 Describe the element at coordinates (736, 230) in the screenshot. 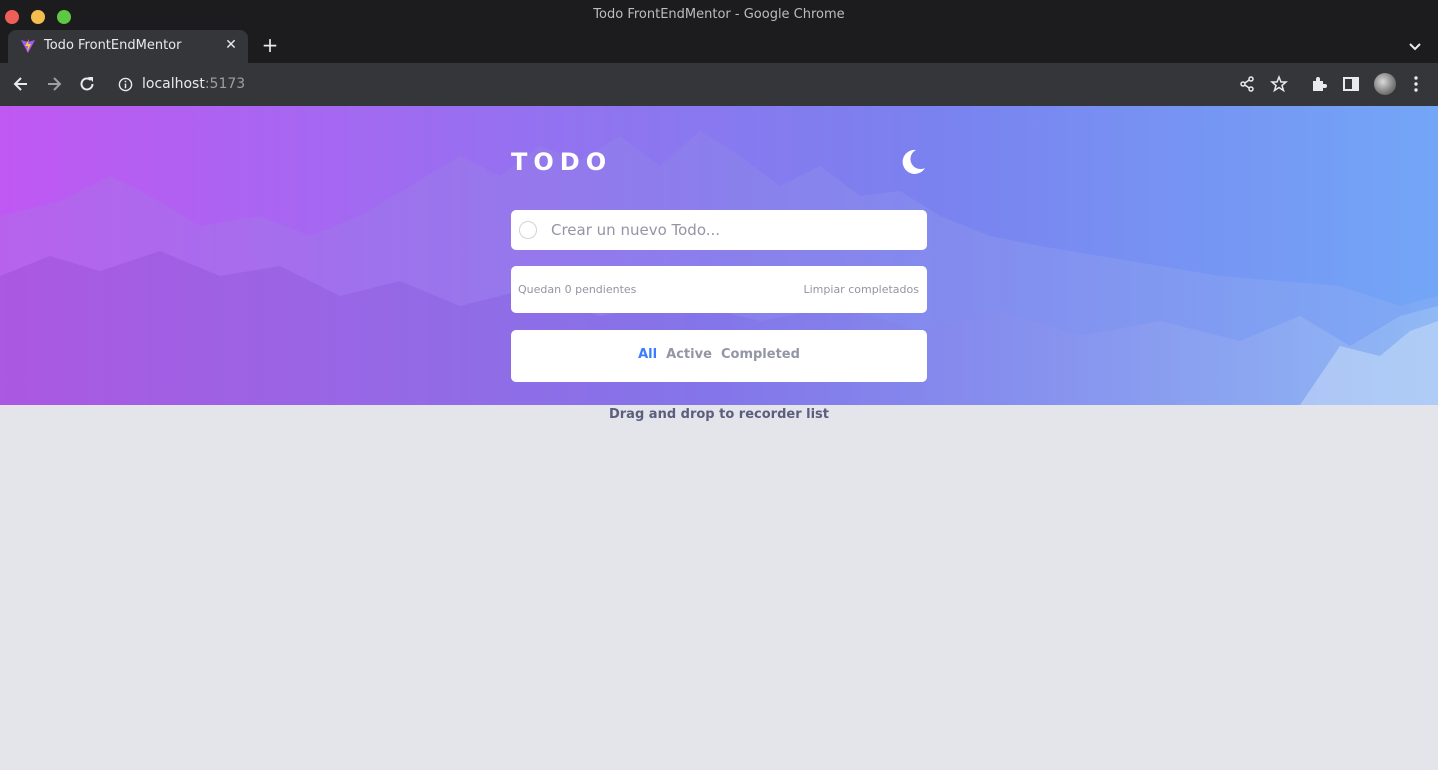

I see `new-todo-input` at that location.